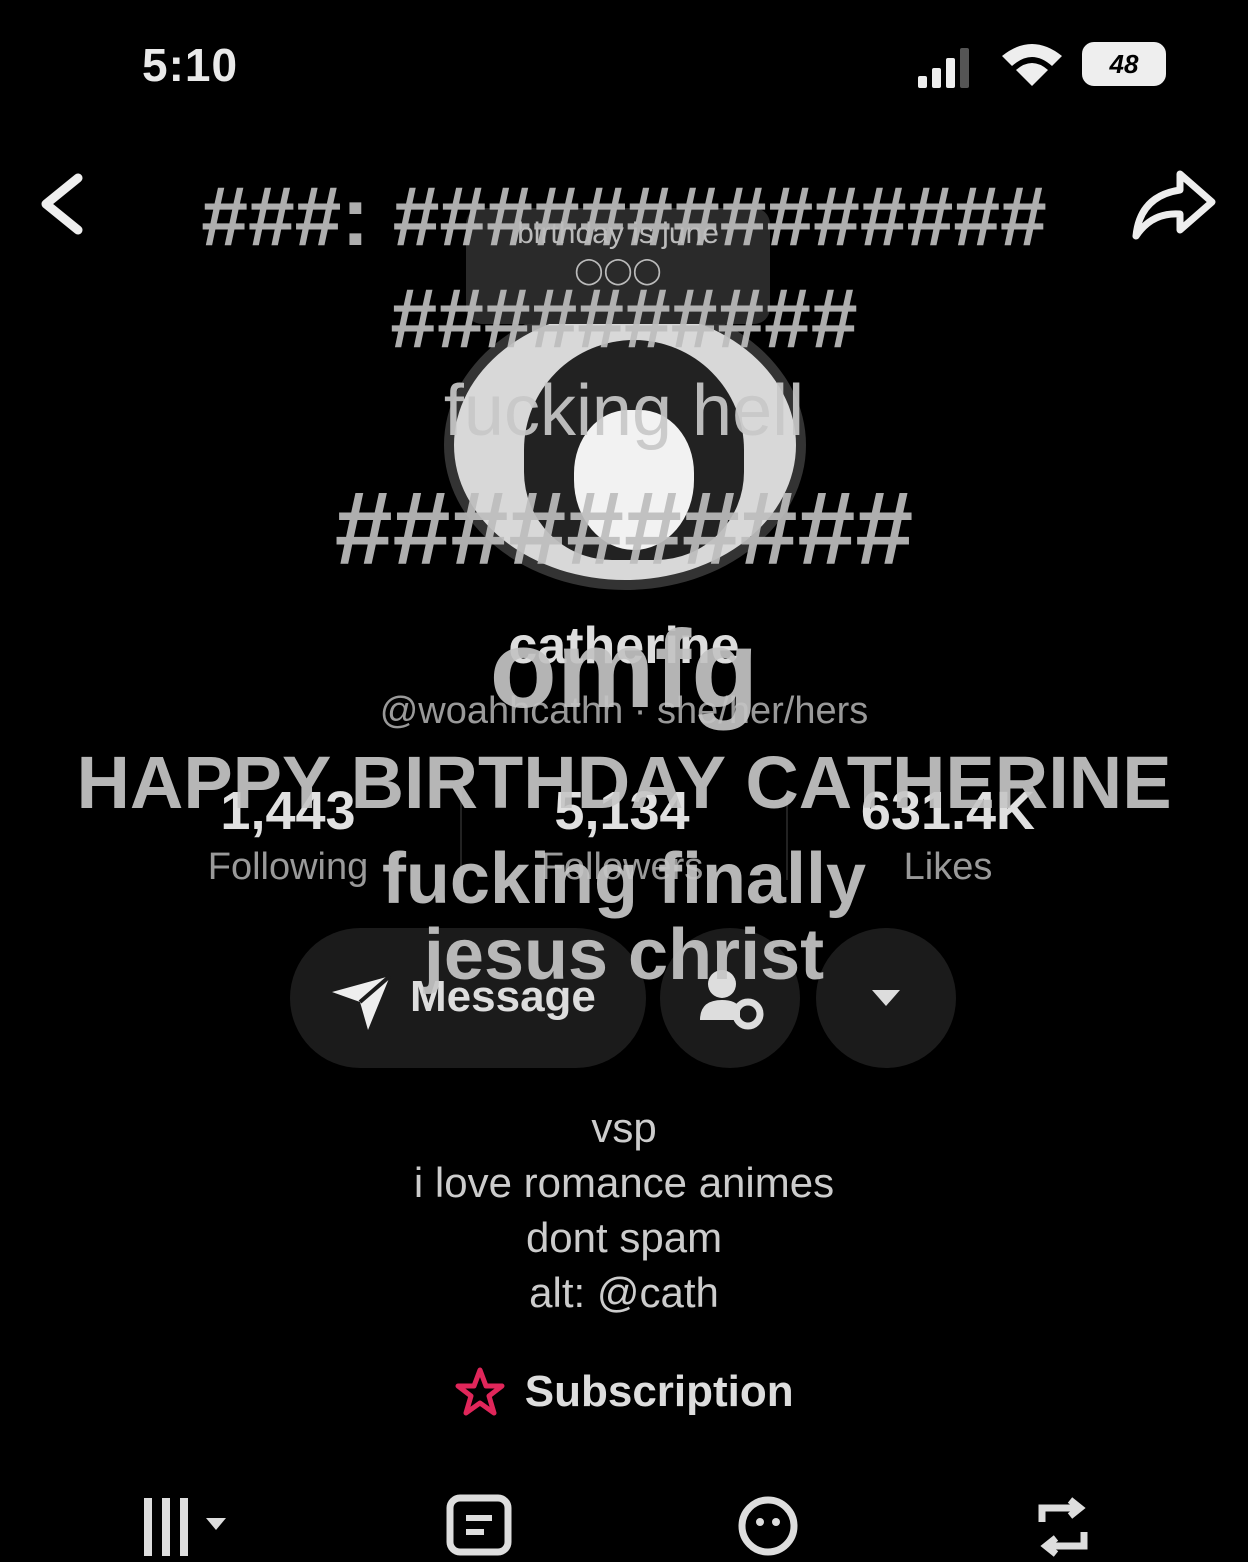 The width and height of the screenshot is (1248, 1562). Describe the element at coordinates (624, 669) in the screenshot. I see `overlay-caption-line: omfg` at that location.